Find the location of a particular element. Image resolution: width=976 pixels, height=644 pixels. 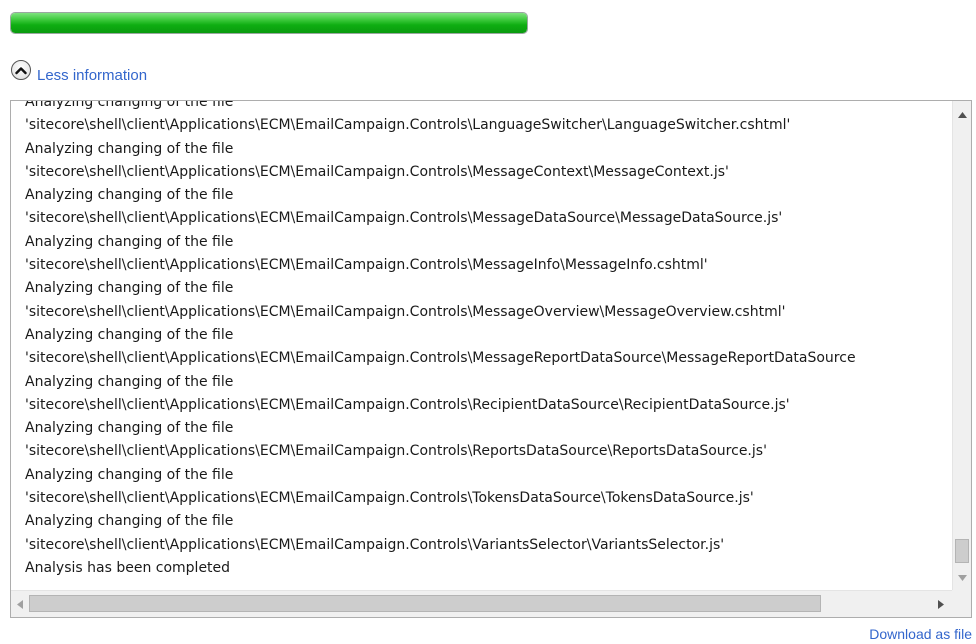

details-toggle: Less information is located at coordinates (79, 70).